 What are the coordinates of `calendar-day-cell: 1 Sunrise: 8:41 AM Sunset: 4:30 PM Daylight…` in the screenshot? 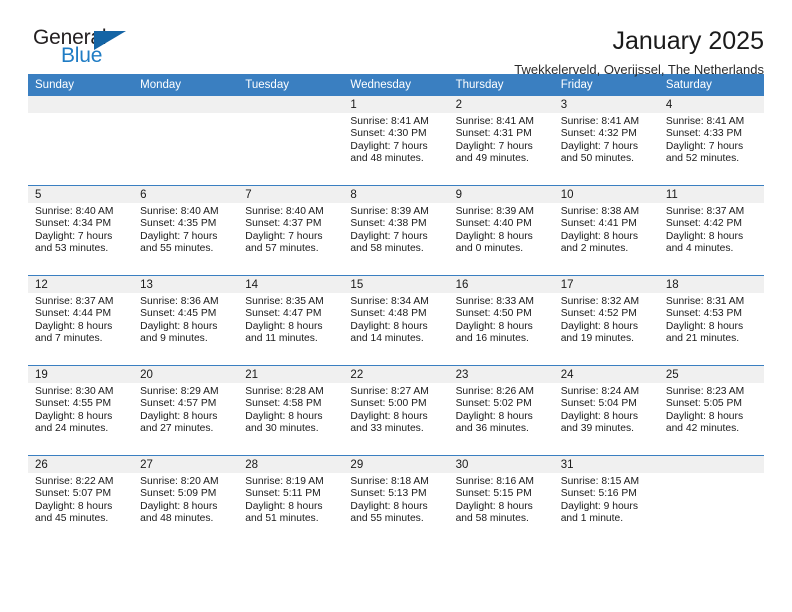 It's located at (396, 141).